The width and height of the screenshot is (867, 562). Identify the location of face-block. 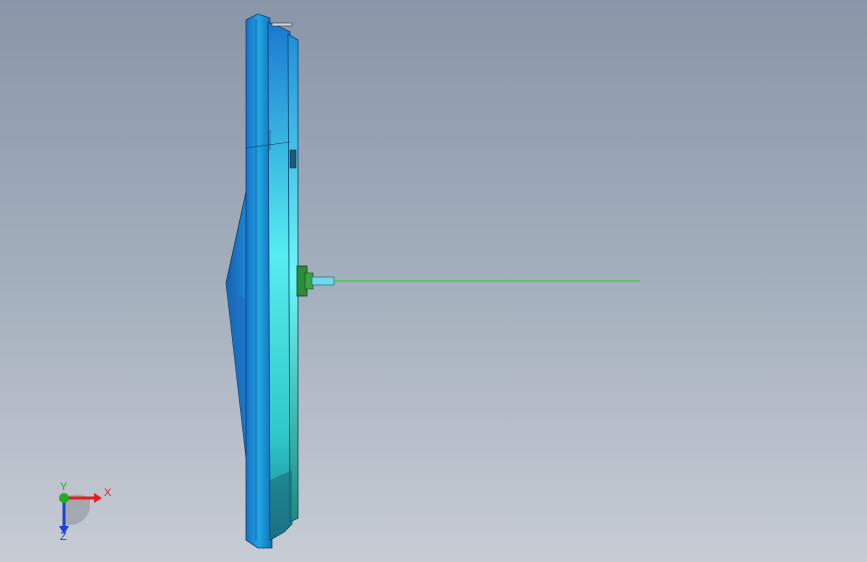
(293, 159).